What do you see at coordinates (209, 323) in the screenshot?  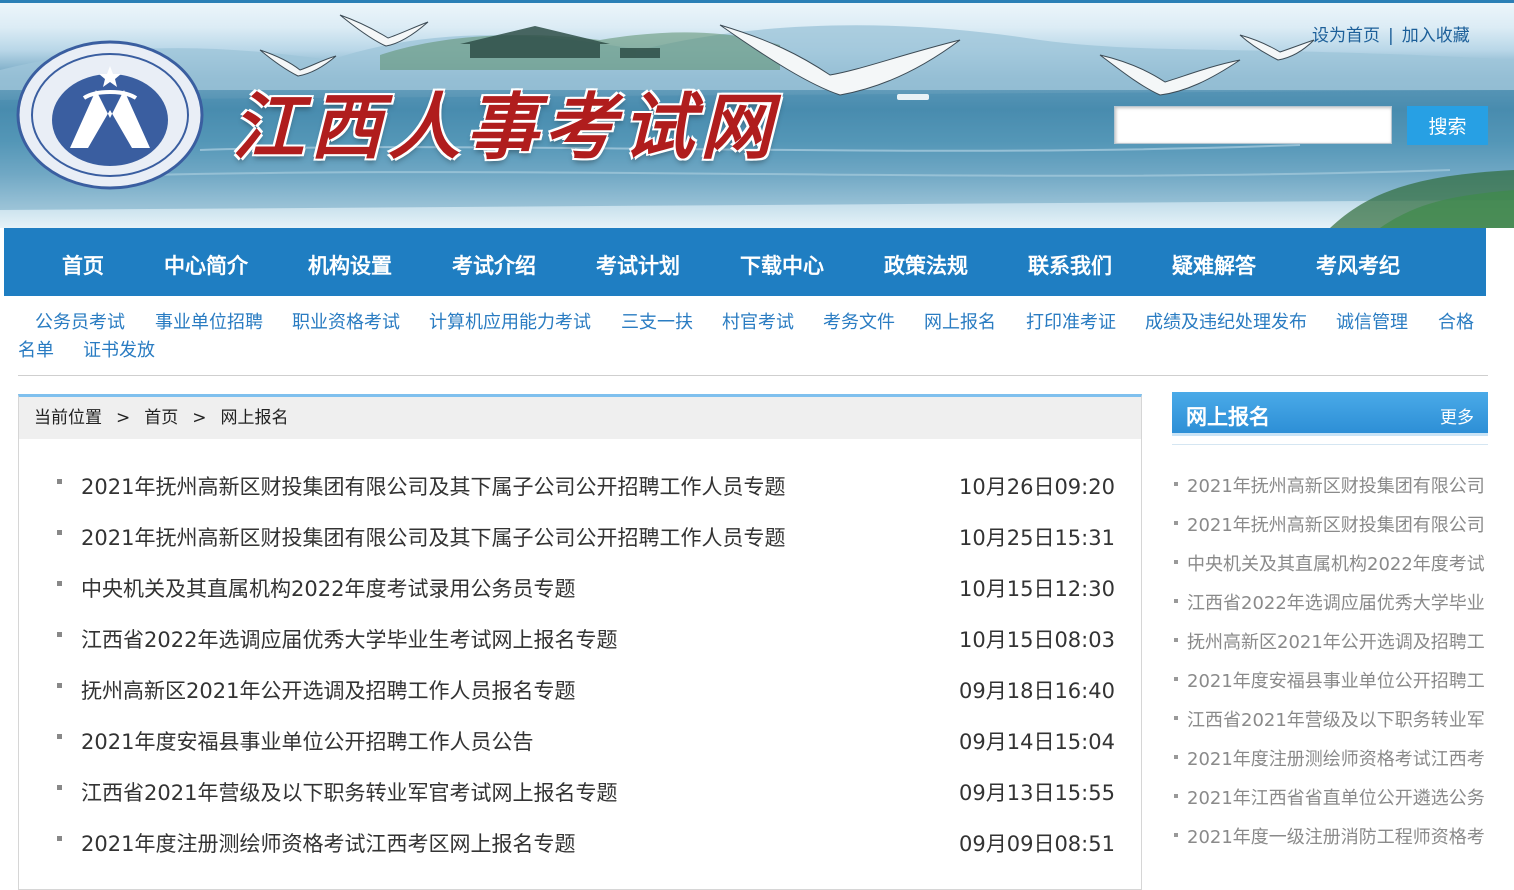 I see `subnav-public-institution: 事业单位招聘` at bounding box center [209, 323].